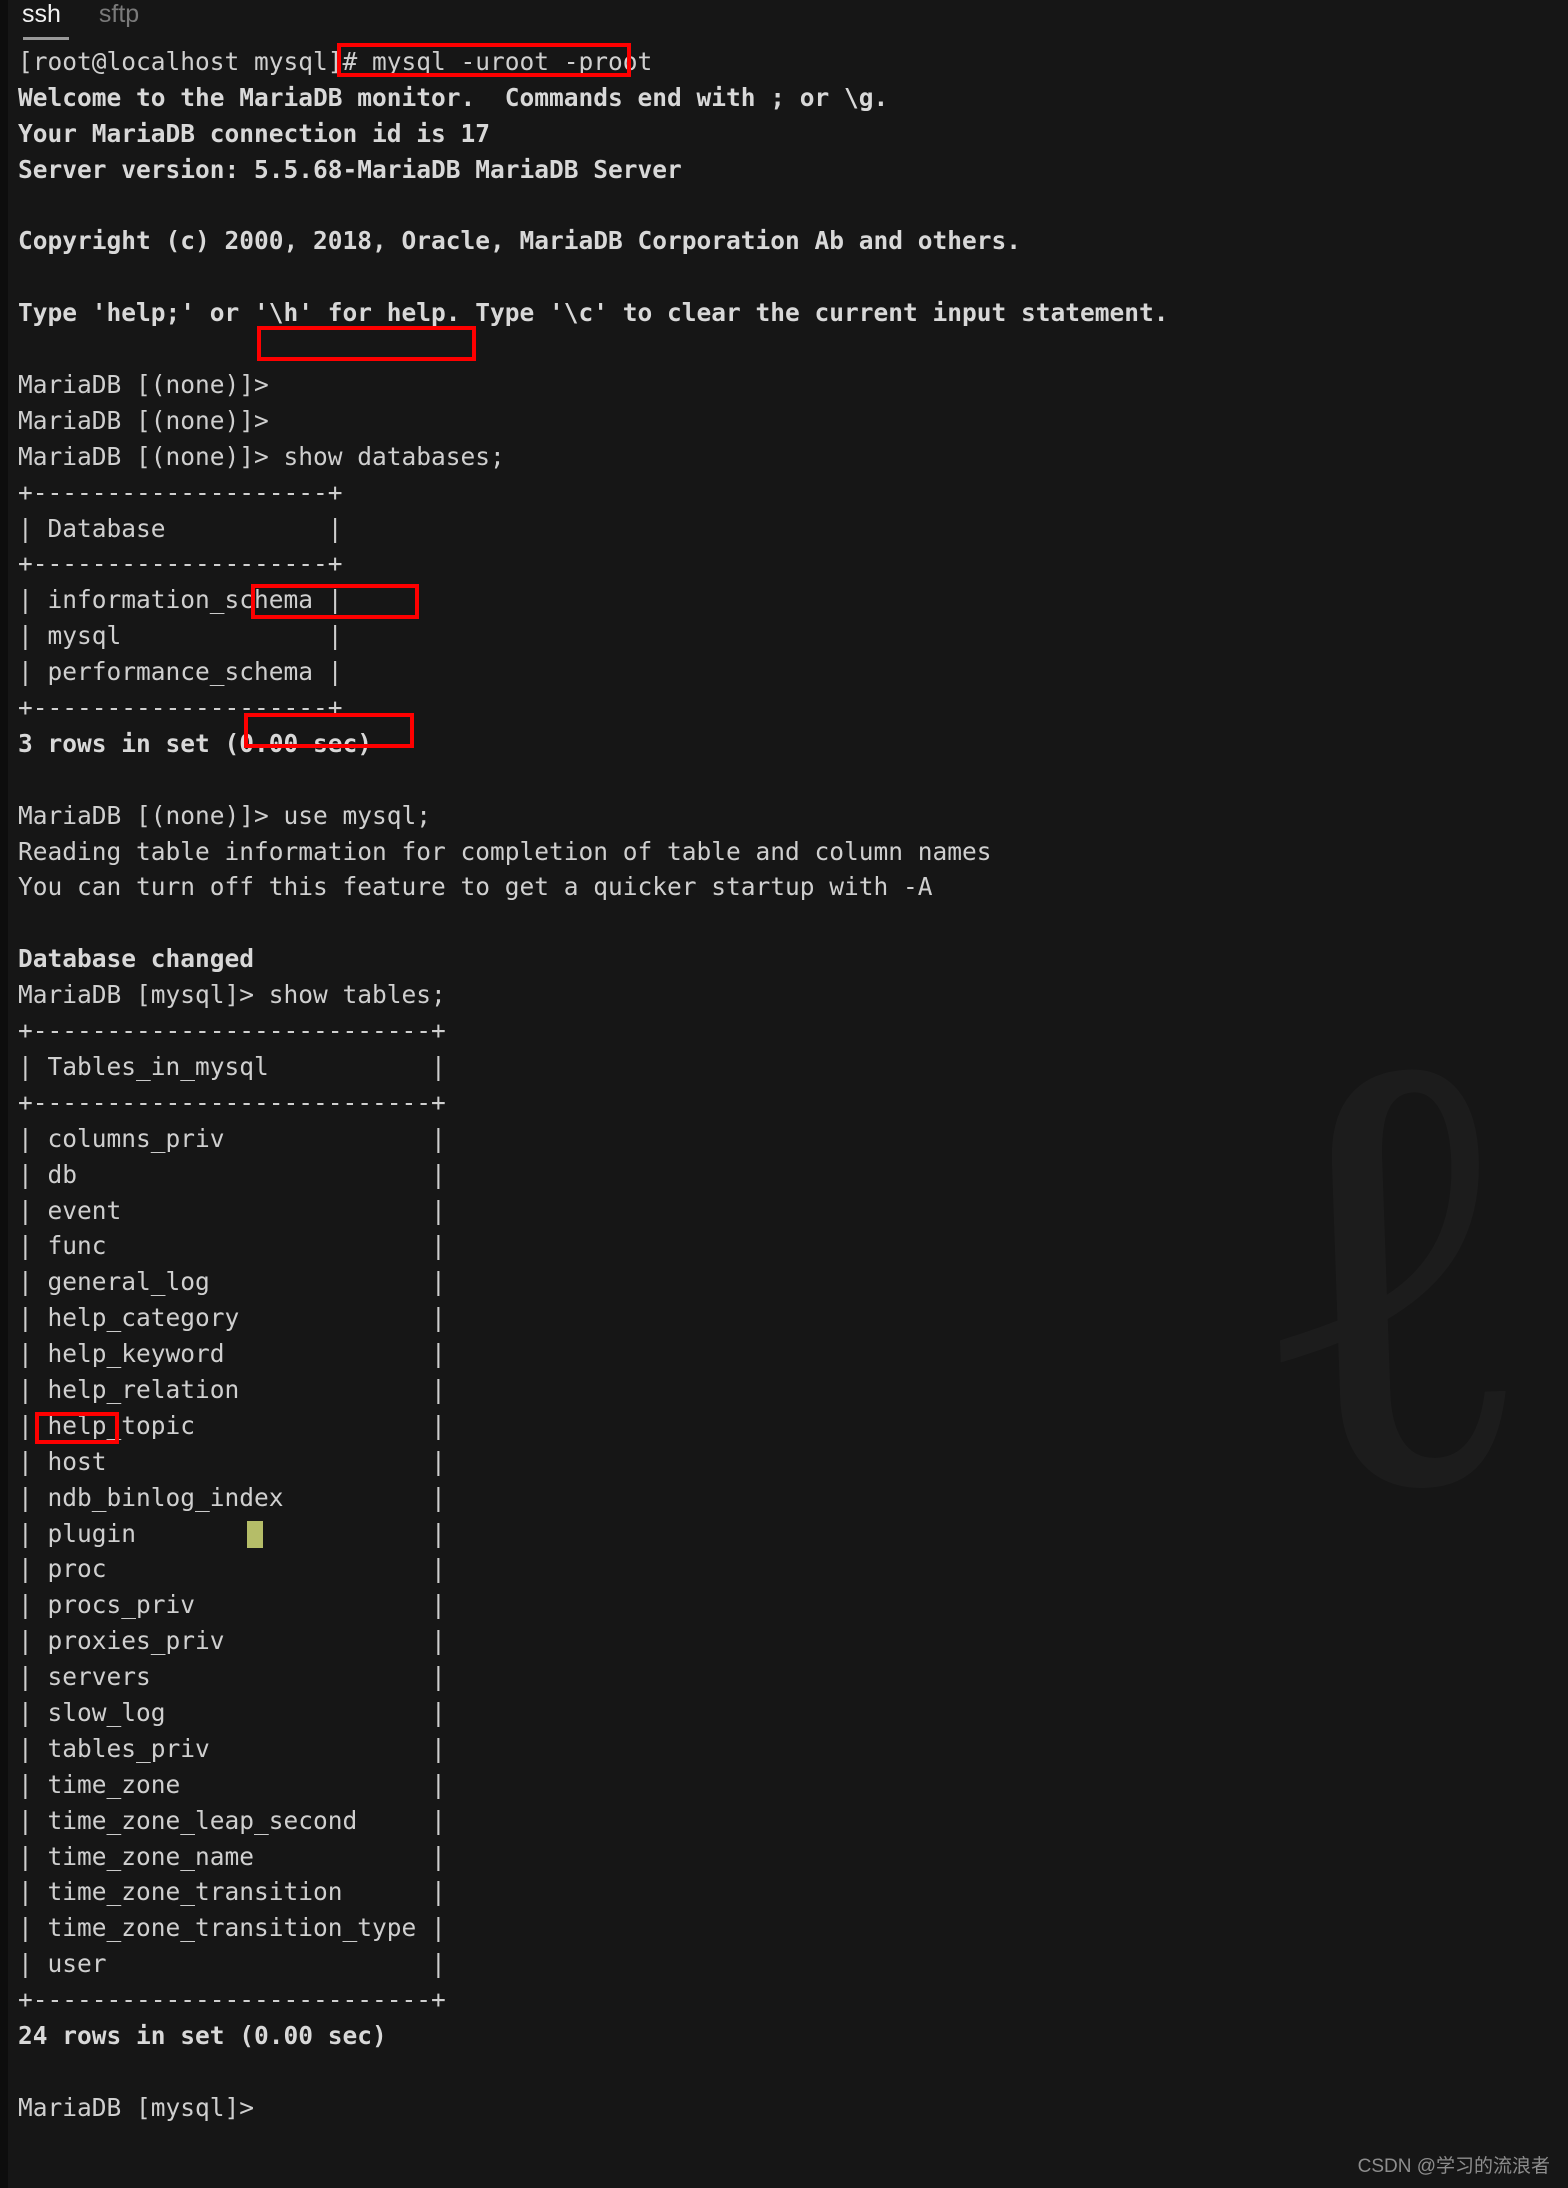 This screenshot has height=2188, width=1568. Describe the element at coordinates (232, 1569) in the screenshot. I see `terminal-line: | proc |` at that location.